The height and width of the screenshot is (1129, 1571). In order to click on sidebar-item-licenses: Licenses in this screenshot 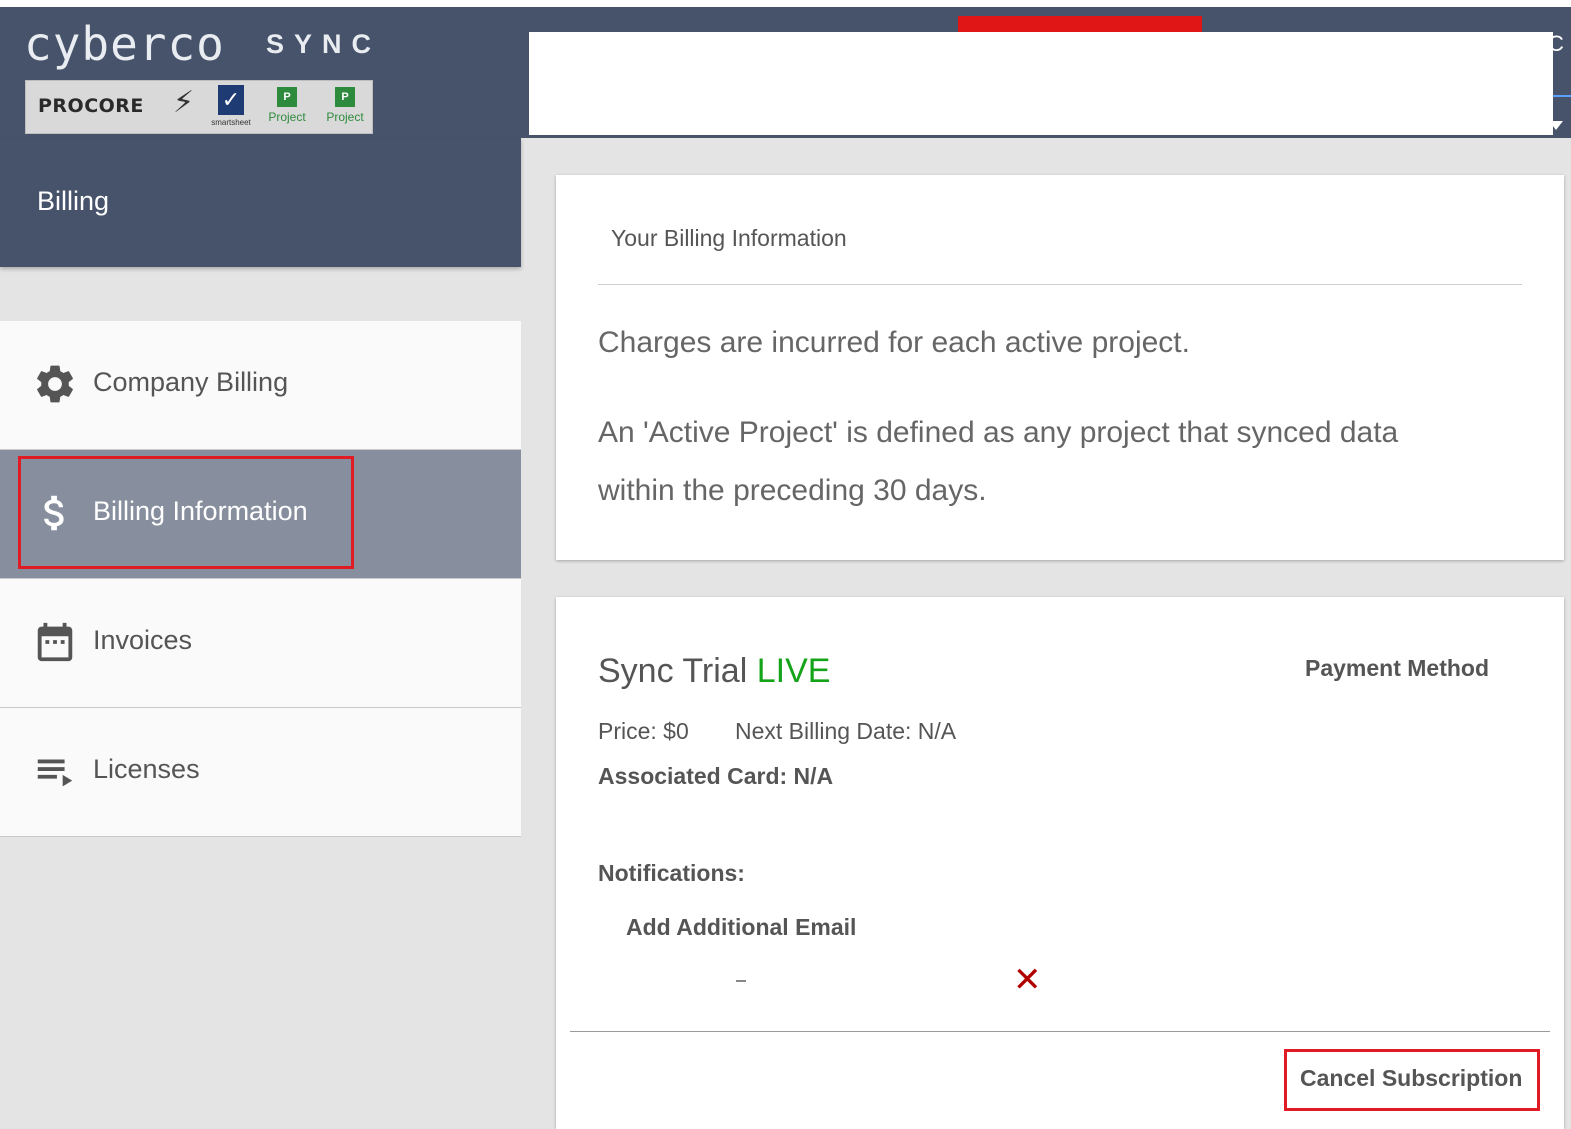, I will do `click(260, 772)`.